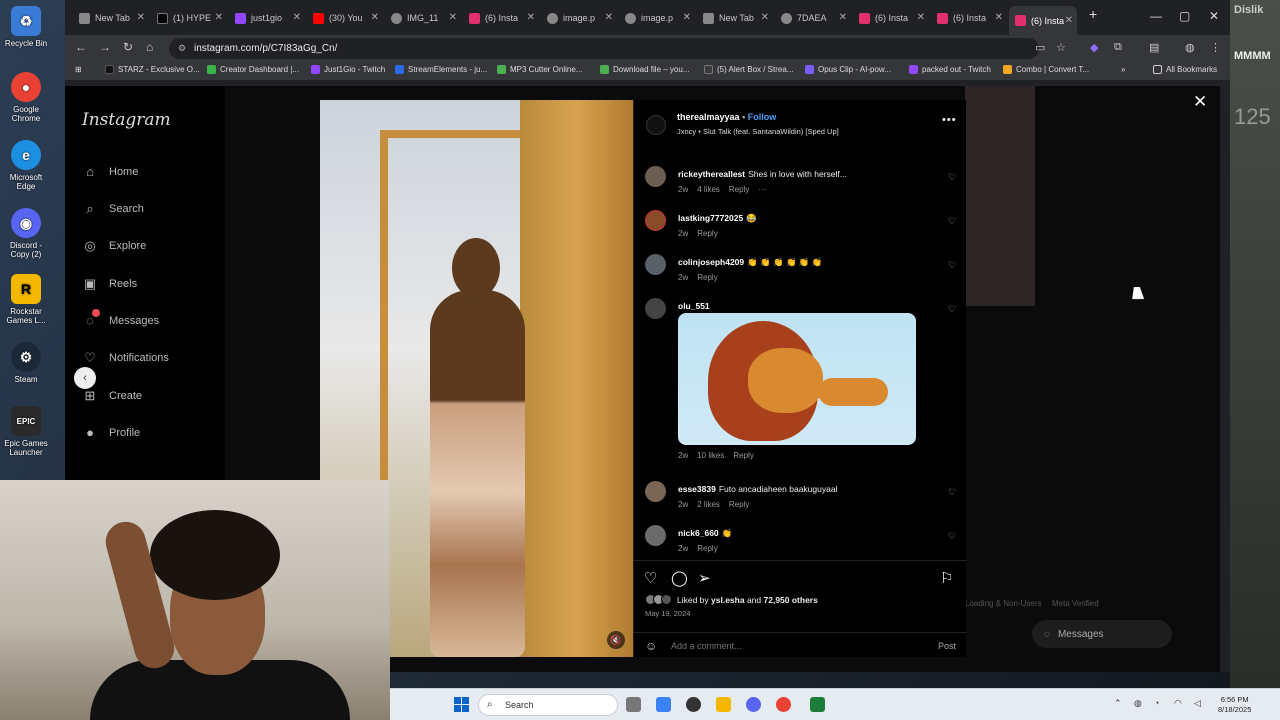 This screenshot has width=1280, height=720. I want to click on desktop-icon-discord: ◉ Discord - Copy (2), so click(26, 233).